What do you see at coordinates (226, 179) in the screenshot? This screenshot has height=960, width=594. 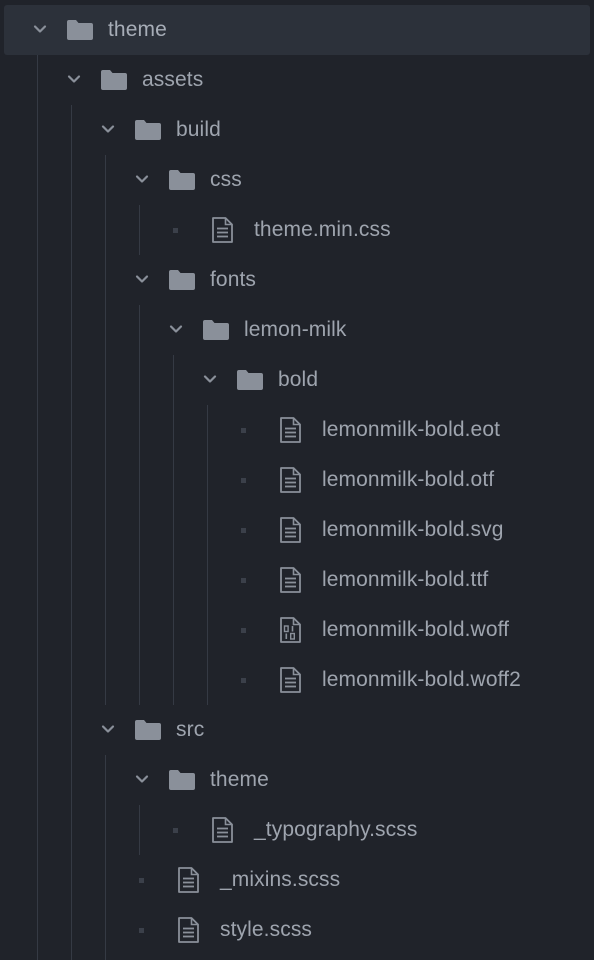 I see `folder-name: css` at bounding box center [226, 179].